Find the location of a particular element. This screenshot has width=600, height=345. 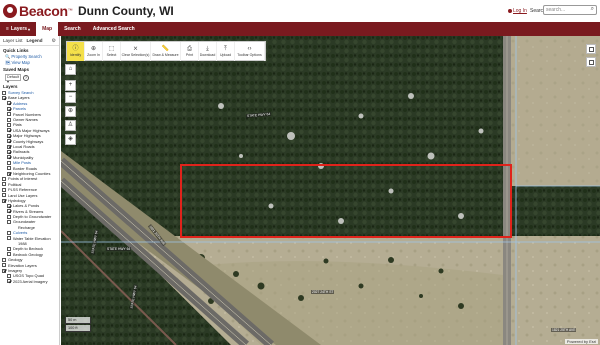

toolbar-label: Draw & Measure is located at coordinates (165, 55).